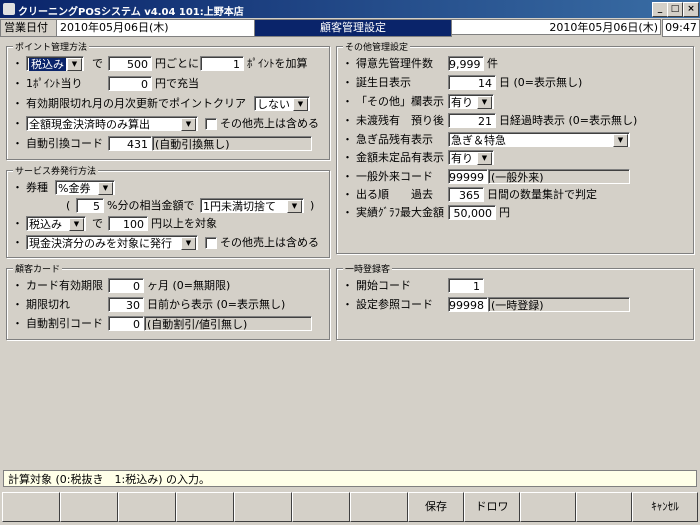 The width and height of the screenshot is (700, 525). Describe the element at coordinates (604, 507) in the screenshot. I see `f11-button` at that location.